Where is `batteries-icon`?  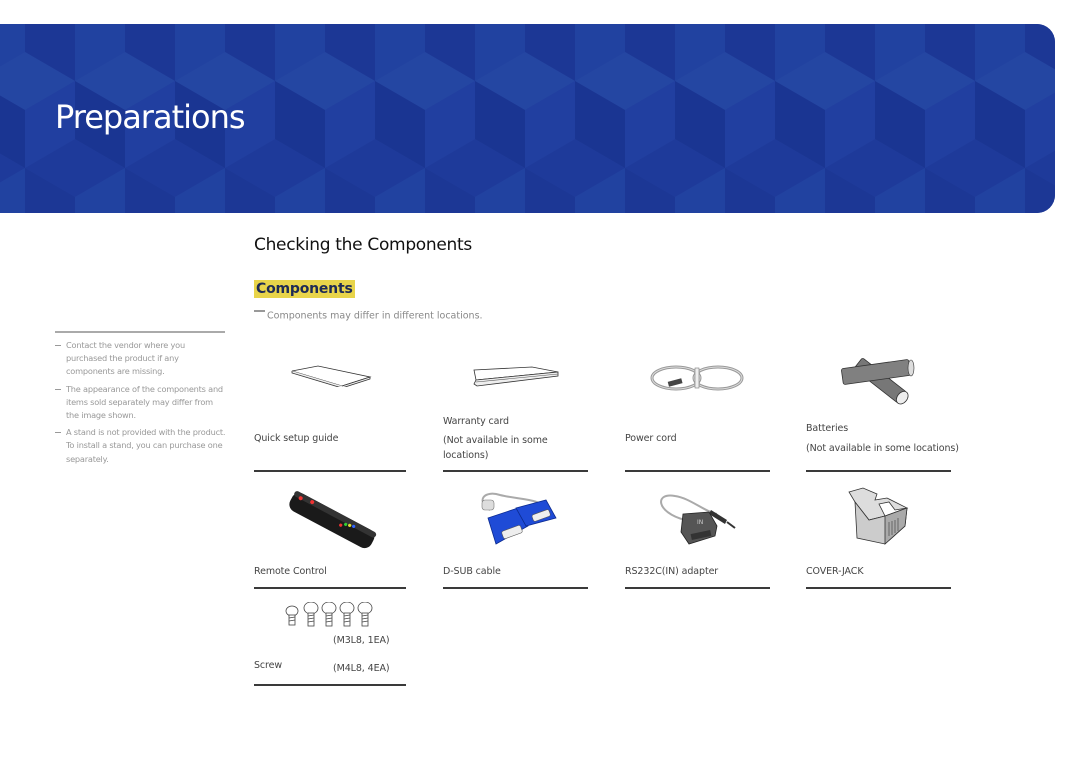
batteries-icon is located at coordinates (878, 381).